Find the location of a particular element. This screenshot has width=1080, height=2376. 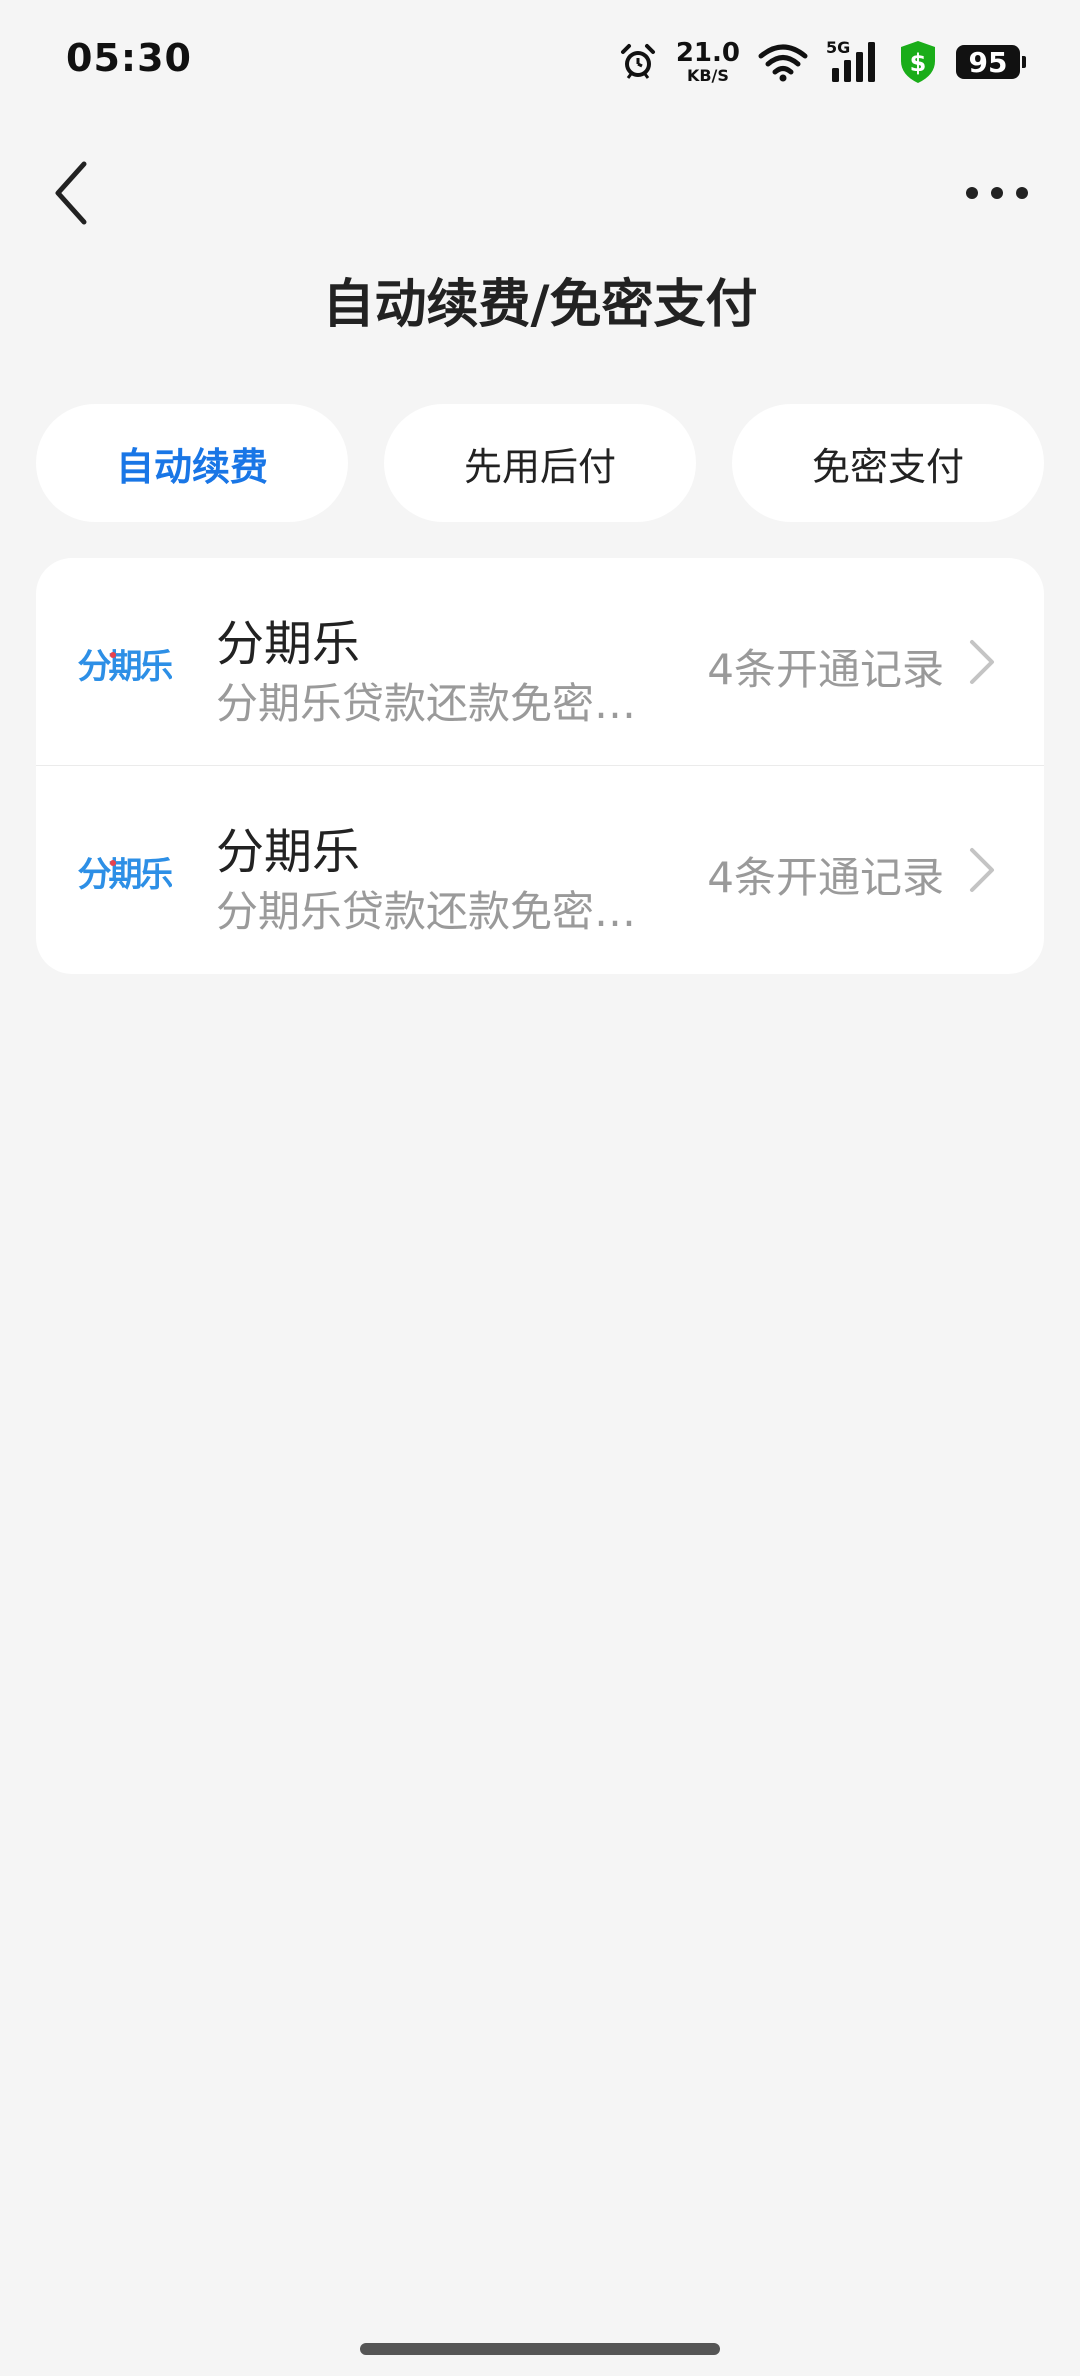

tab-pay-later: 先用后付 is located at coordinates (540, 463).